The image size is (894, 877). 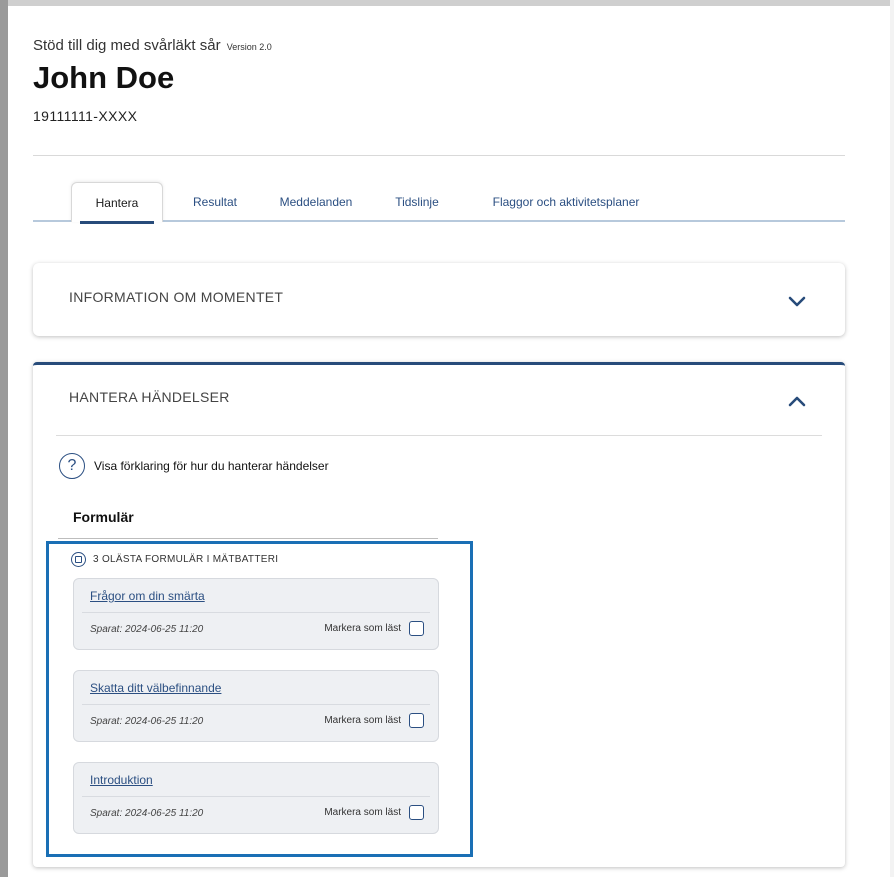 What do you see at coordinates (248, 538) in the screenshot?
I see `forms-heading-underline` at bounding box center [248, 538].